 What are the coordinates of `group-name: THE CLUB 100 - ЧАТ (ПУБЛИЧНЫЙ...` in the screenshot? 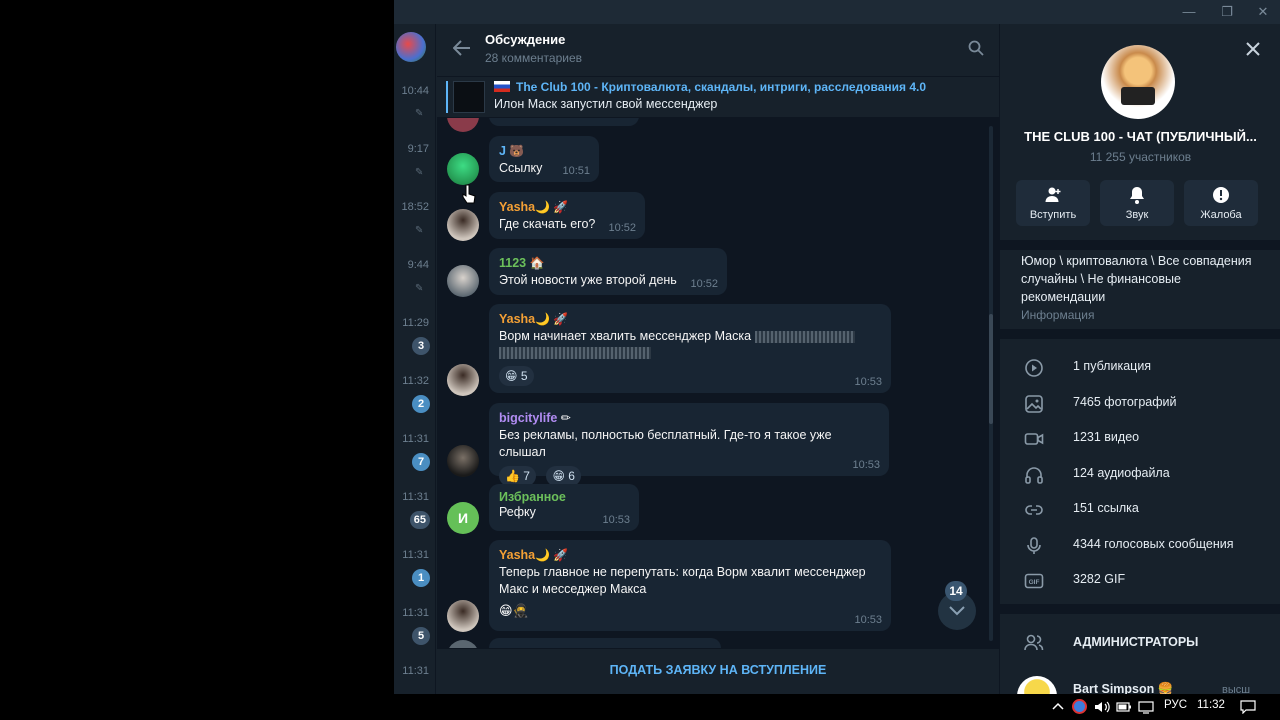 It's located at (1140, 136).